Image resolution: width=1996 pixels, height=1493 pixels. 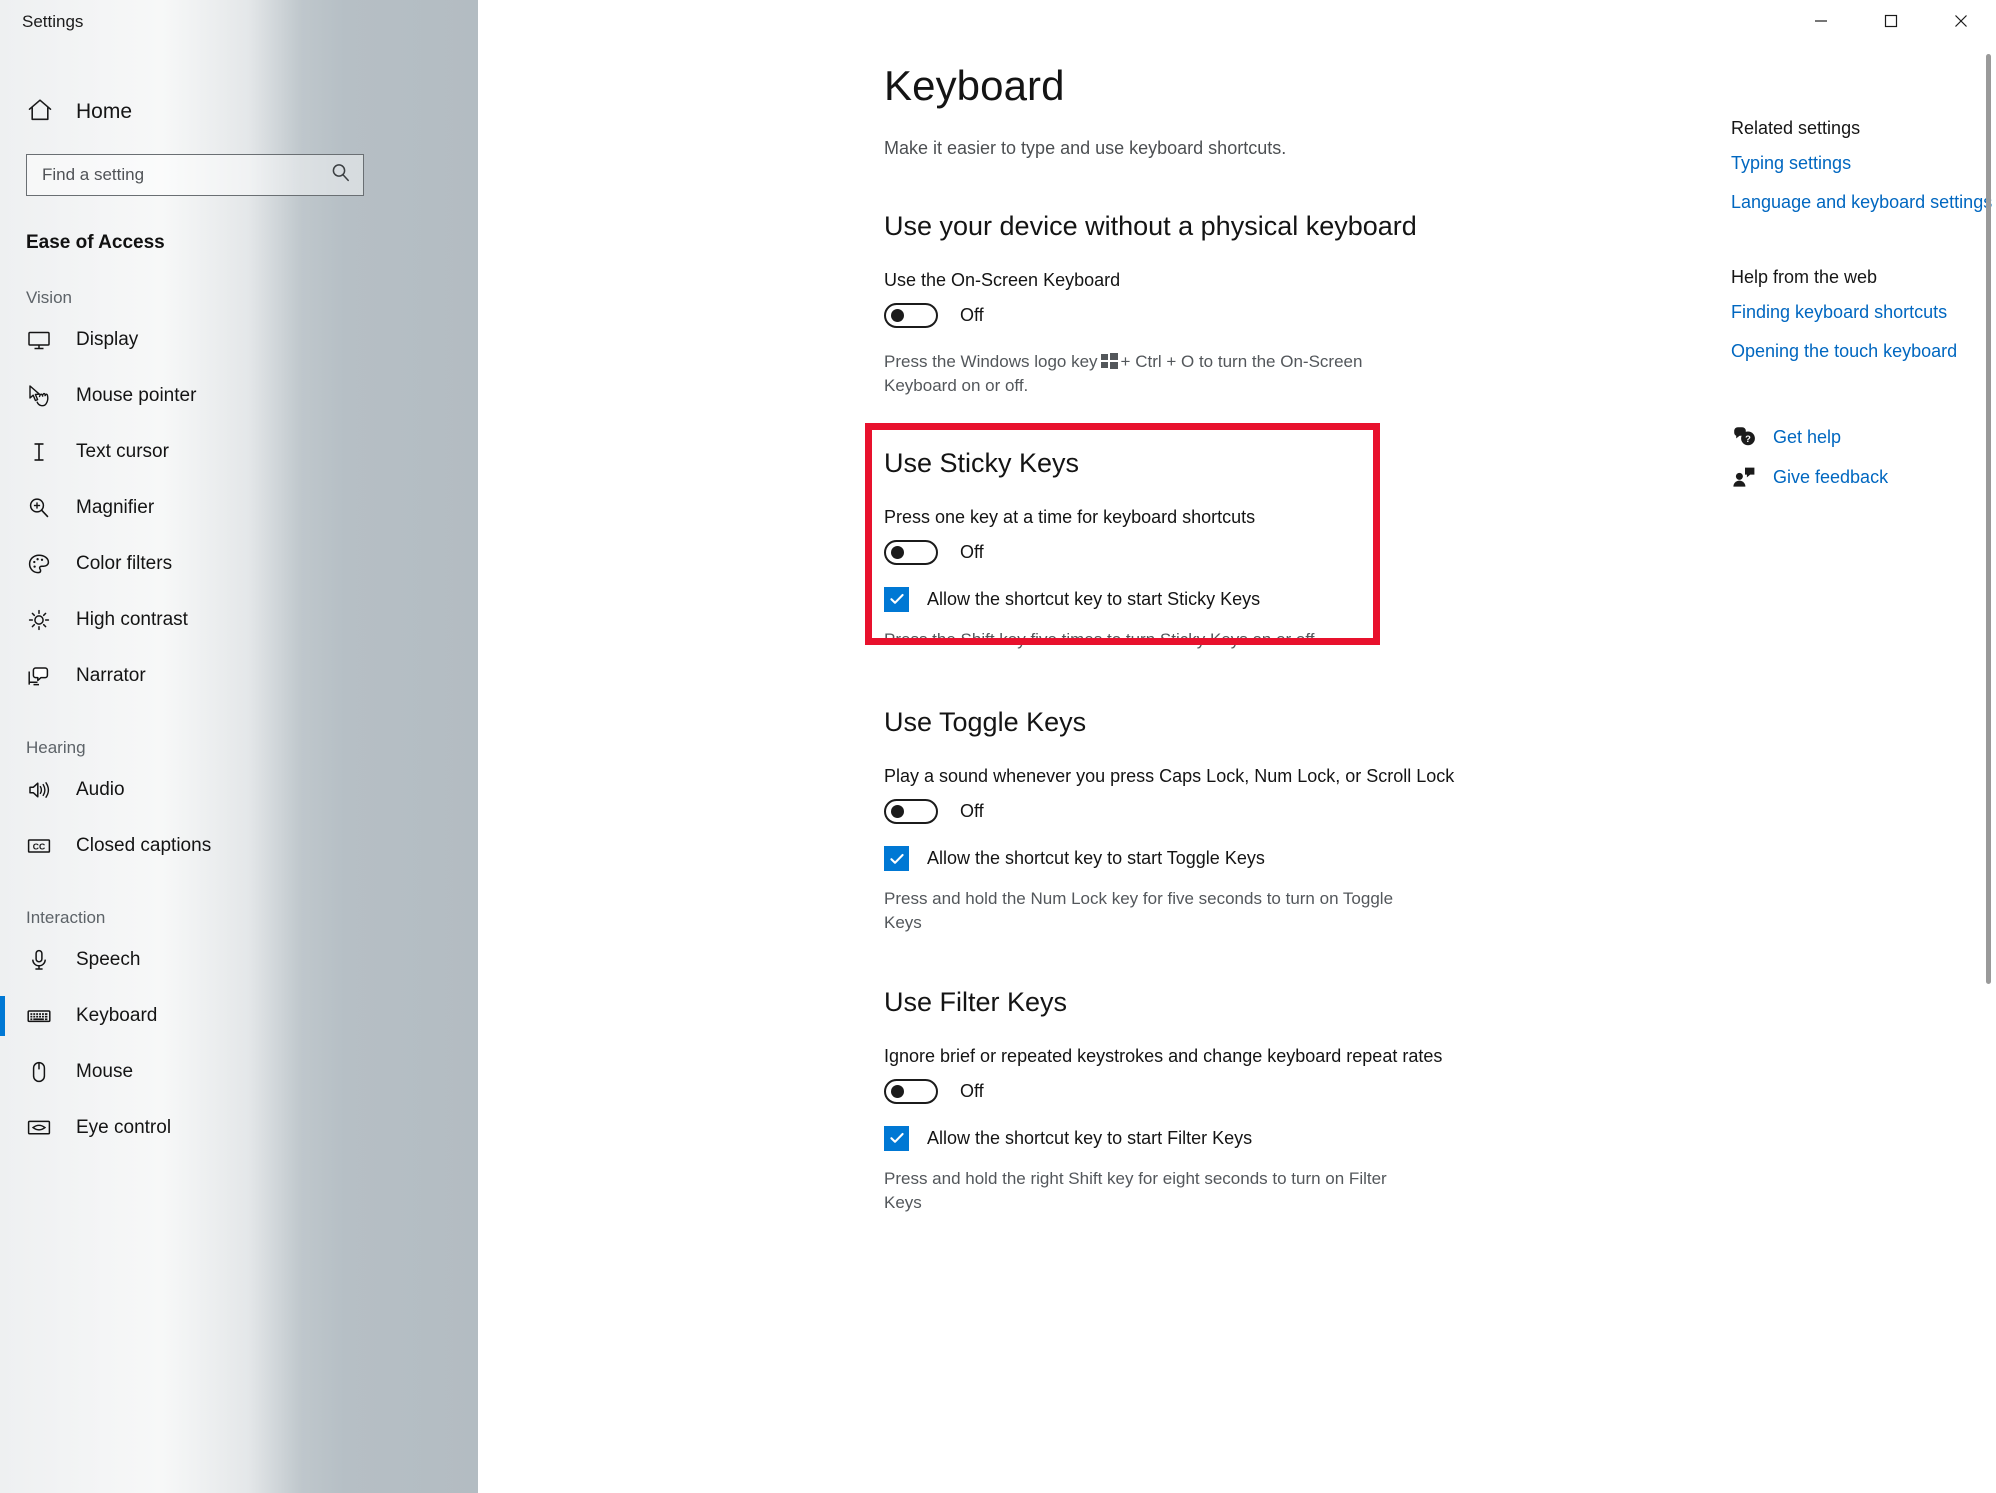 What do you see at coordinates (39, 846) in the screenshot?
I see `closed-caption-icon: CC` at bounding box center [39, 846].